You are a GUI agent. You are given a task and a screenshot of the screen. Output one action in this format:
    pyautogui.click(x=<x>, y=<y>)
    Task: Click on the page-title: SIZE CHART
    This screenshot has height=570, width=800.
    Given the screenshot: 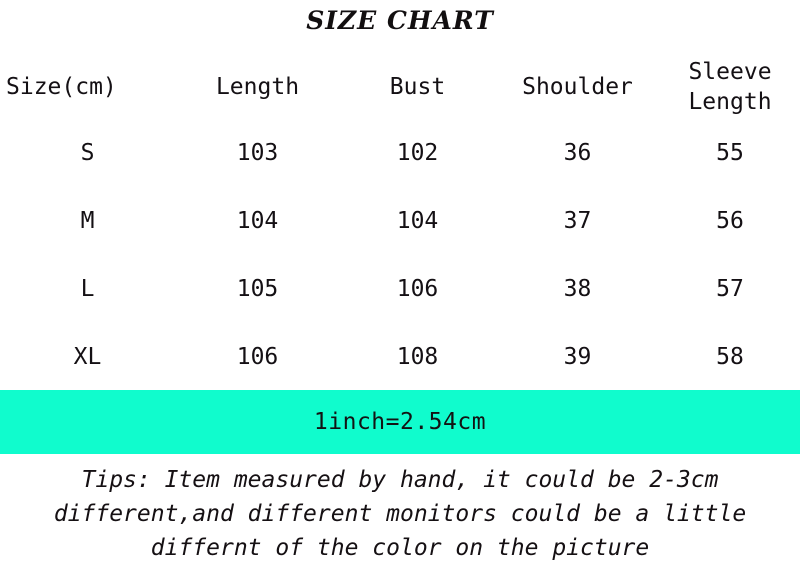 What is the action you would take?
    pyautogui.click(x=400, y=20)
    